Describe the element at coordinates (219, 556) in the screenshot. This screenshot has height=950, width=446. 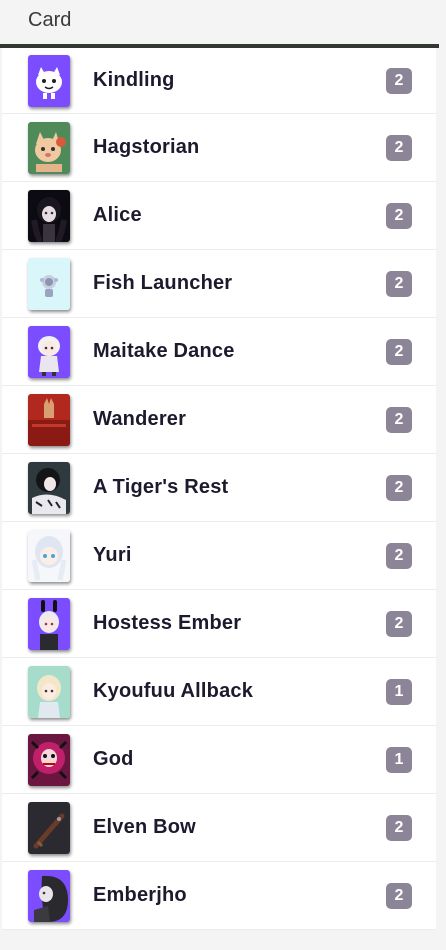
I see `card-row-yuri: Yuri 2` at that location.